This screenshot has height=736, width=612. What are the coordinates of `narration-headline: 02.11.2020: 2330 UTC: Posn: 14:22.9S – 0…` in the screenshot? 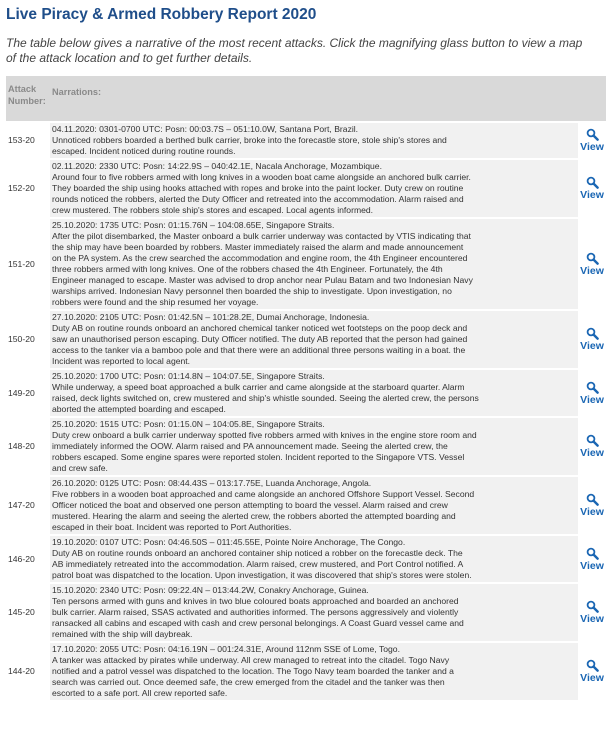 It's located at (217, 166).